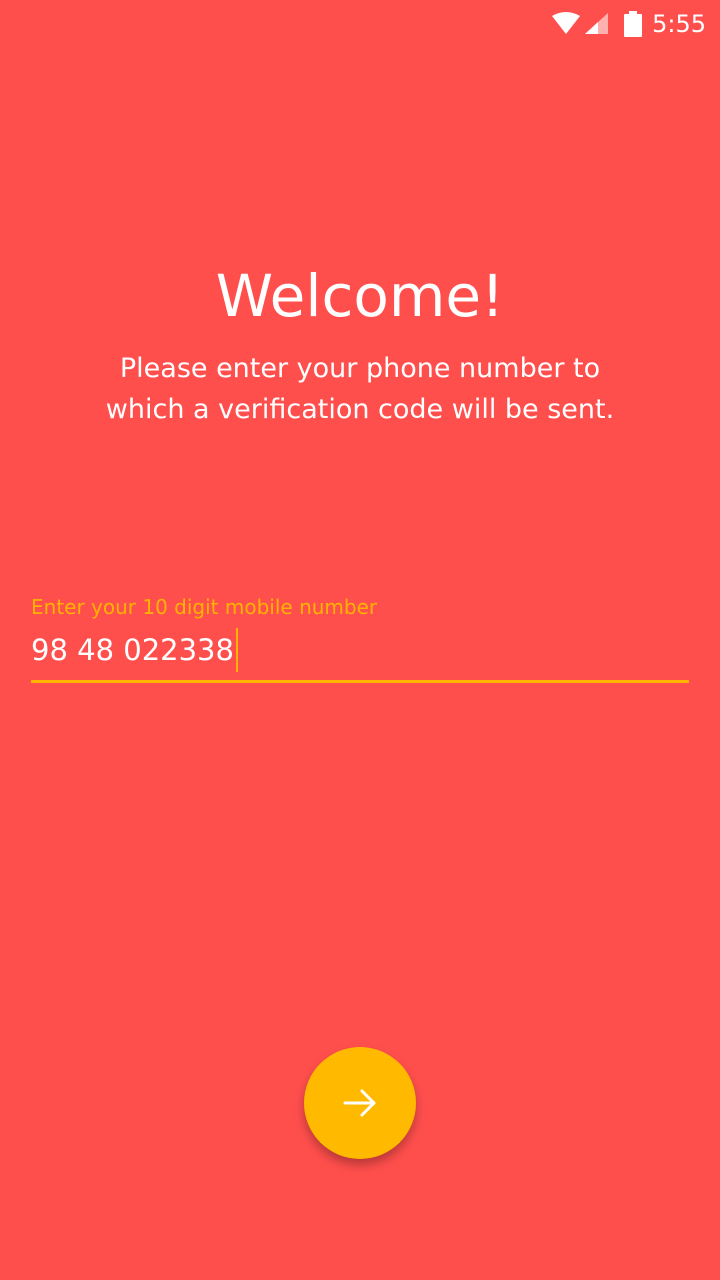 The width and height of the screenshot is (720, 1280). I want to click on status-icons: 5:55, so click(628, 24).